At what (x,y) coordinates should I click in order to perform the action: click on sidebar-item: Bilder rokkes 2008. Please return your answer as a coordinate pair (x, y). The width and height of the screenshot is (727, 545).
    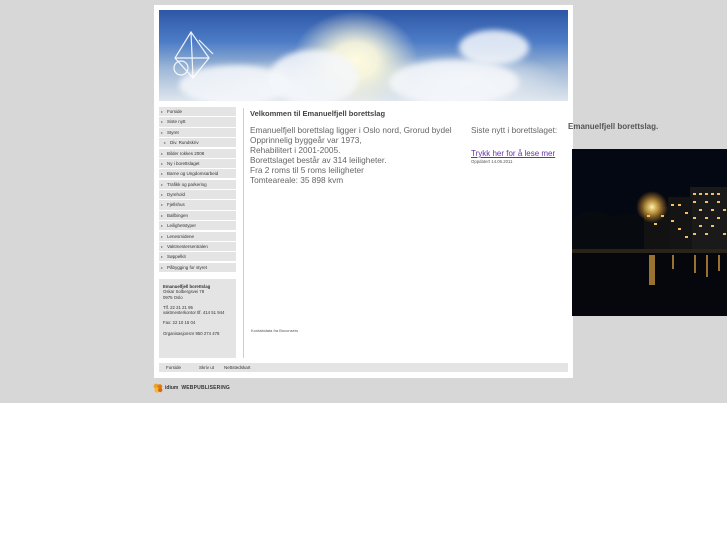
    Looking at the image, I should click on (197, 153).